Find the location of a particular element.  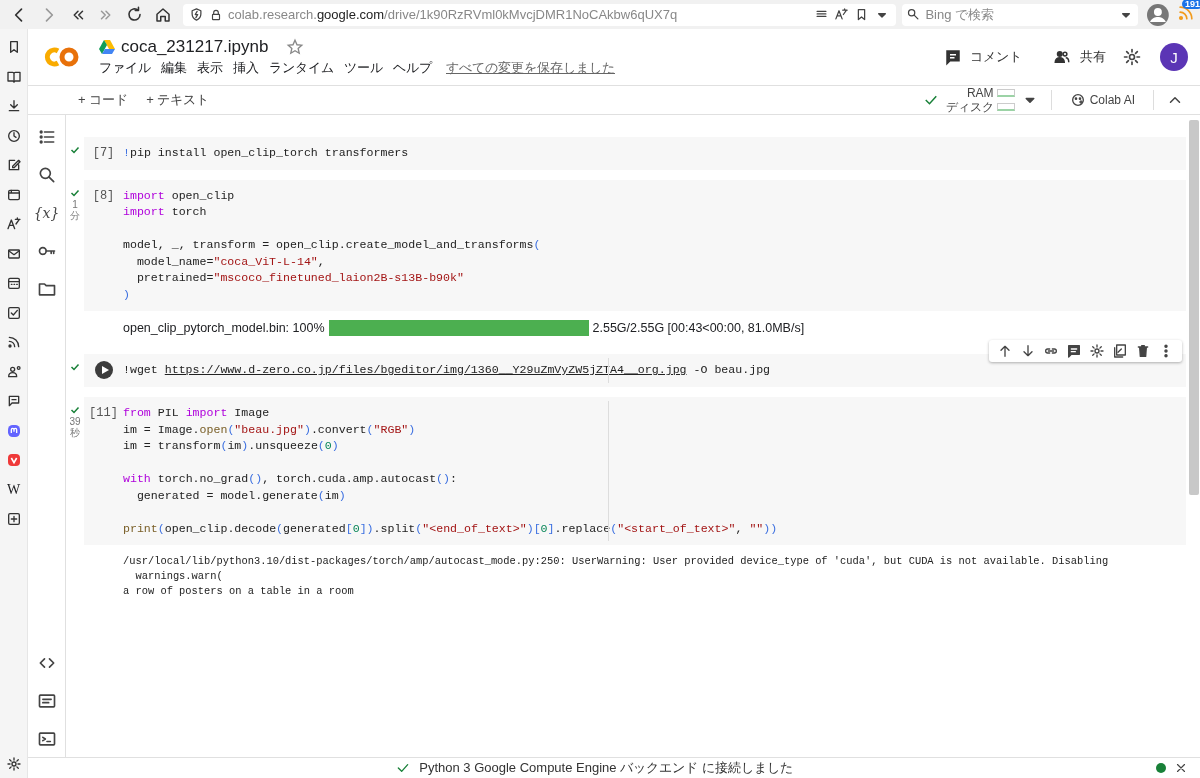

disk-label: ディスク is located at coordinates (969, 107).